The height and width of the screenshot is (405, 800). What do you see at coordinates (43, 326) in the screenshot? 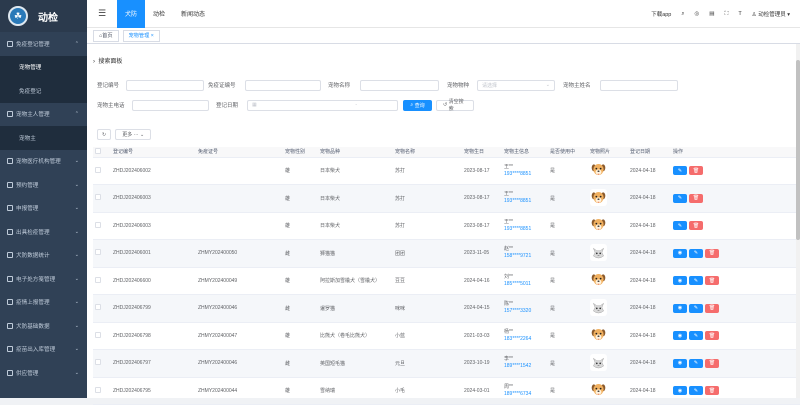
I see `sidebar-item-12: 犬防基础数据 ⌄` at bounding box center [43, 326].